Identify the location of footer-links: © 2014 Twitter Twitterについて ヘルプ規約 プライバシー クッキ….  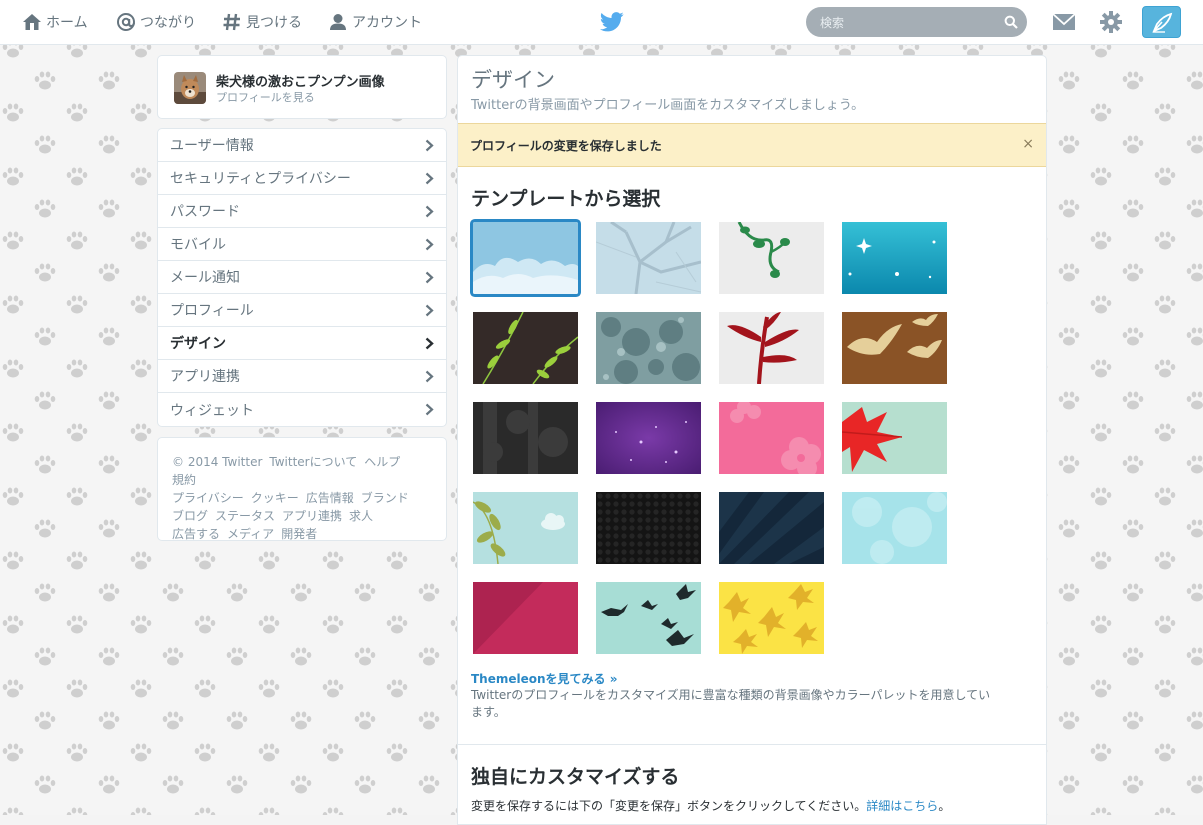
(302, 489).